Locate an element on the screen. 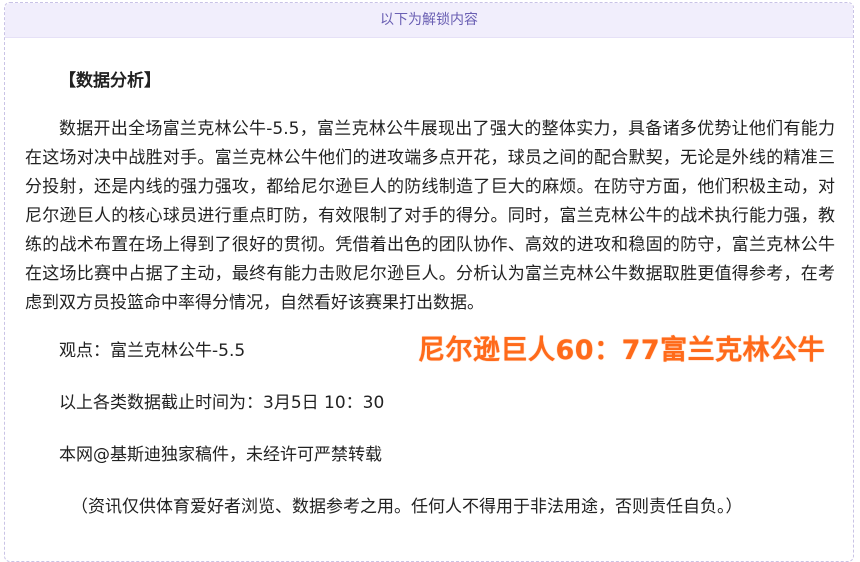 The width and height of the screenshot is (860, 562). unlock-banner: 以下为解锁内容 is located at coordinates (429, 20).